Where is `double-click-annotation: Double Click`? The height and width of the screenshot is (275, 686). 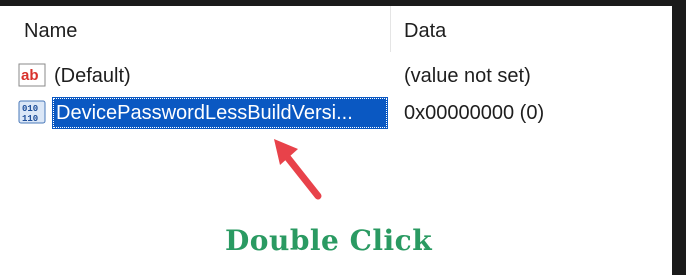
double-click-annotation: Double Click is located at coordinates (329, 240).